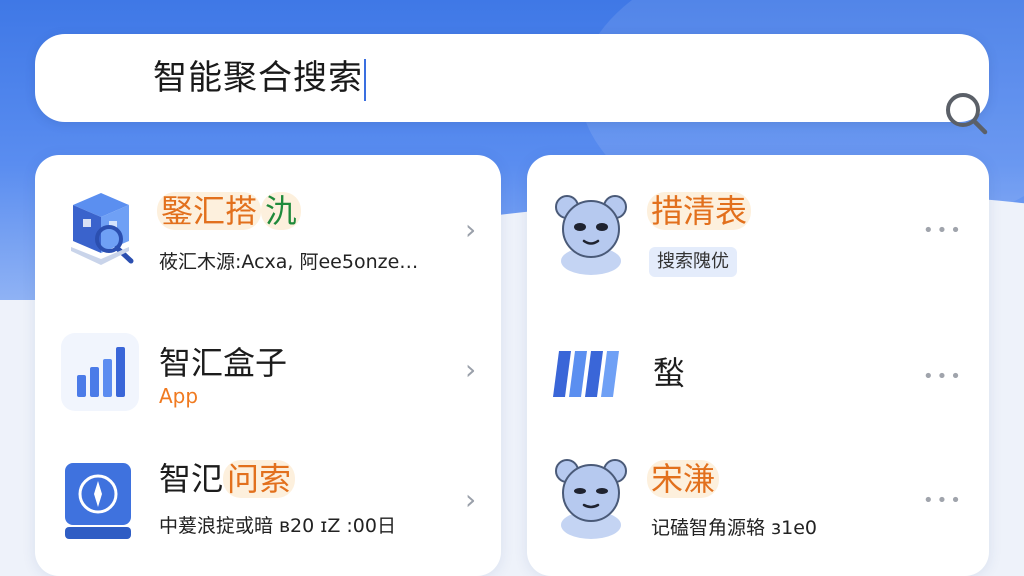 This screenshot has height=576, width=1024. What do you see at coordinates (191, 479) in the screenshot?
I see `title-text: 智氾` at bounding box center [191, 479].